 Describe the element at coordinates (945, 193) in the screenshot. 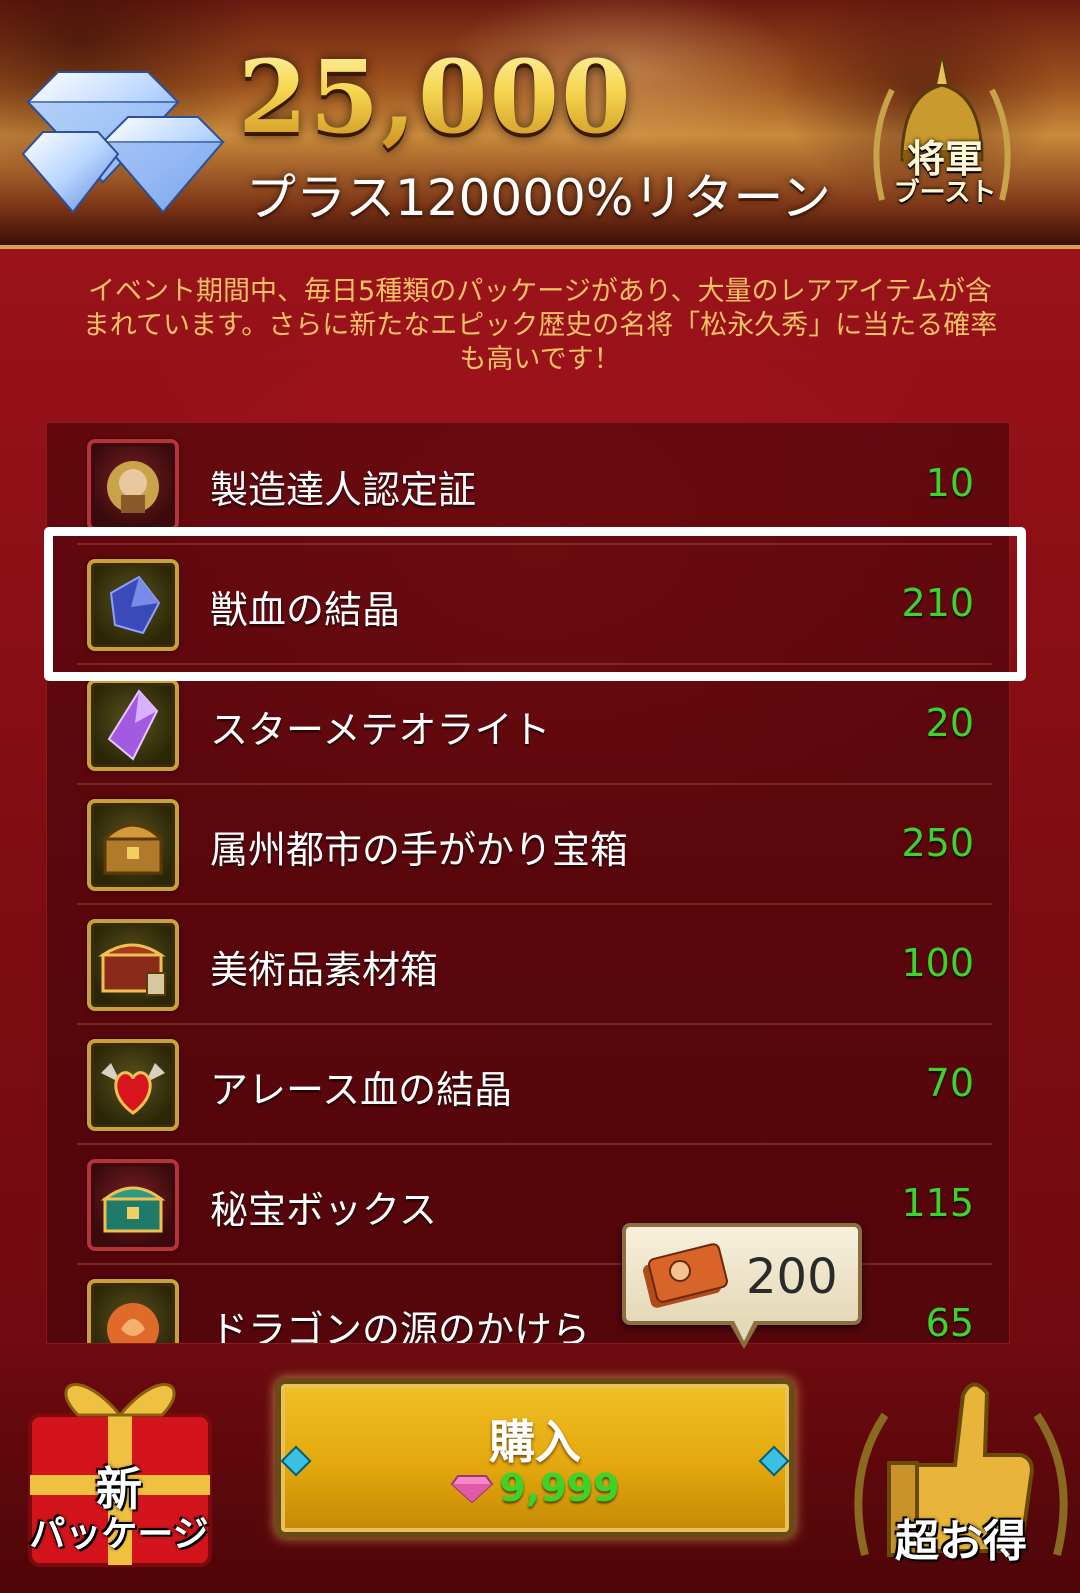

I see `boost-label-bottom: ブースト` at that location.